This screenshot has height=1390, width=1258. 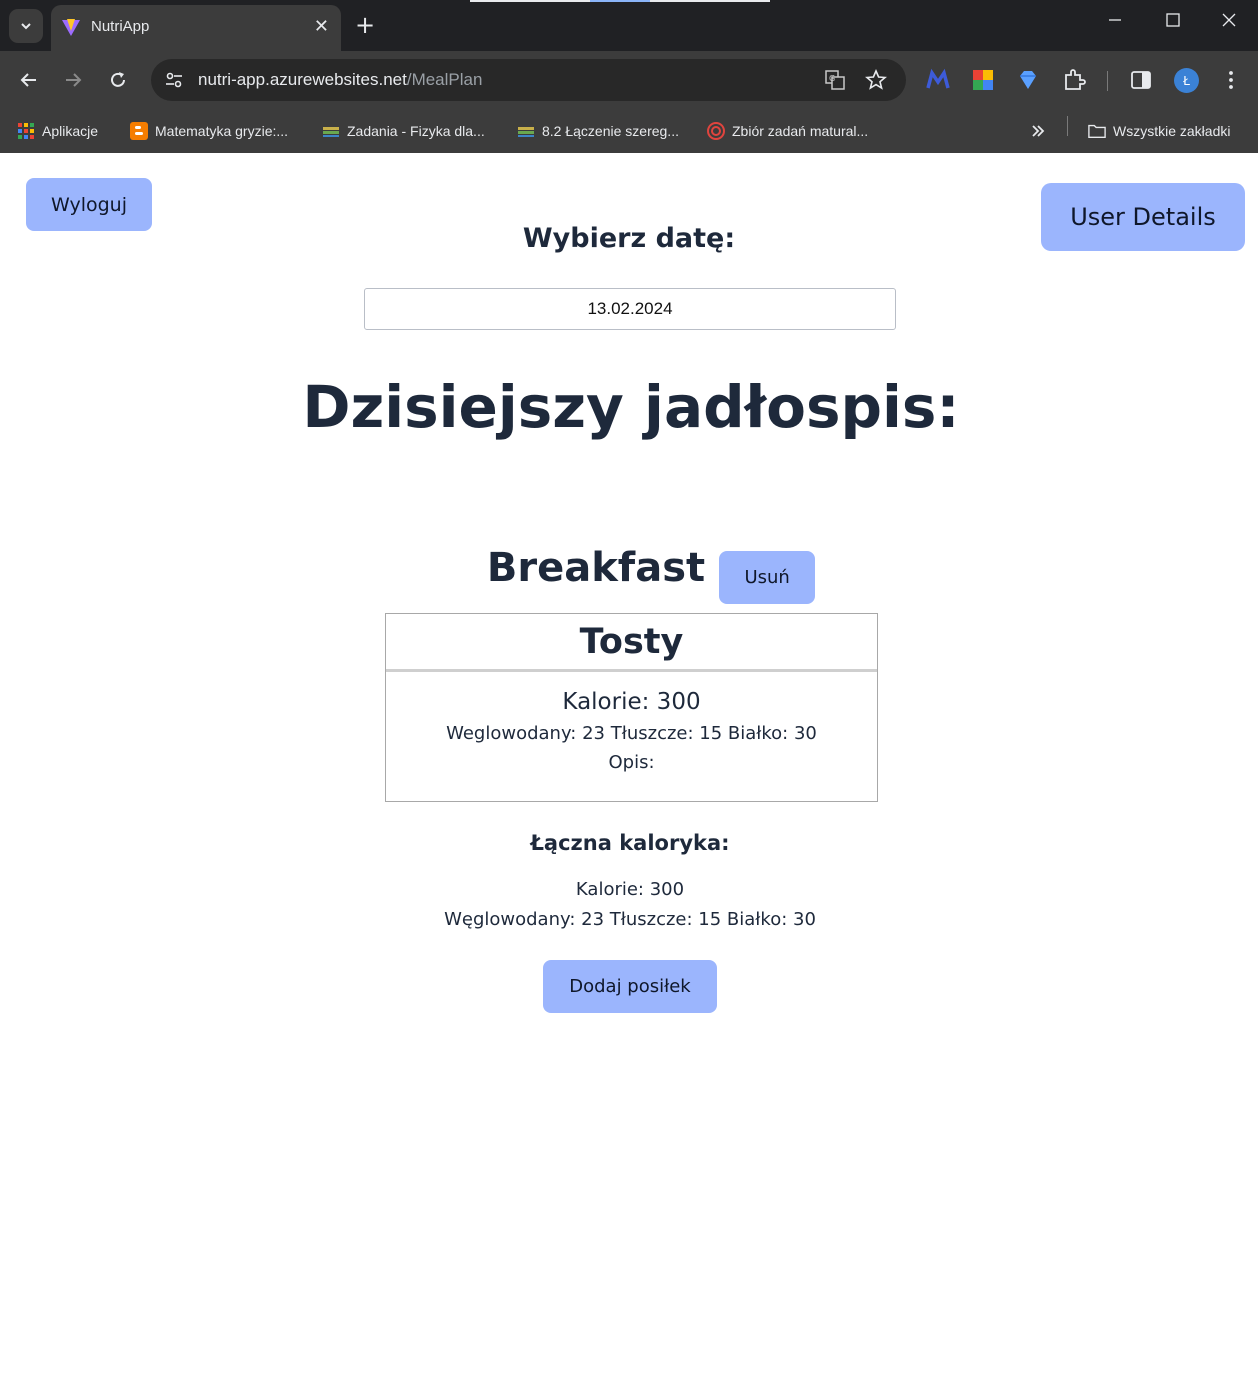 I want to click on blogger-icon, so click(x=139, y=131).